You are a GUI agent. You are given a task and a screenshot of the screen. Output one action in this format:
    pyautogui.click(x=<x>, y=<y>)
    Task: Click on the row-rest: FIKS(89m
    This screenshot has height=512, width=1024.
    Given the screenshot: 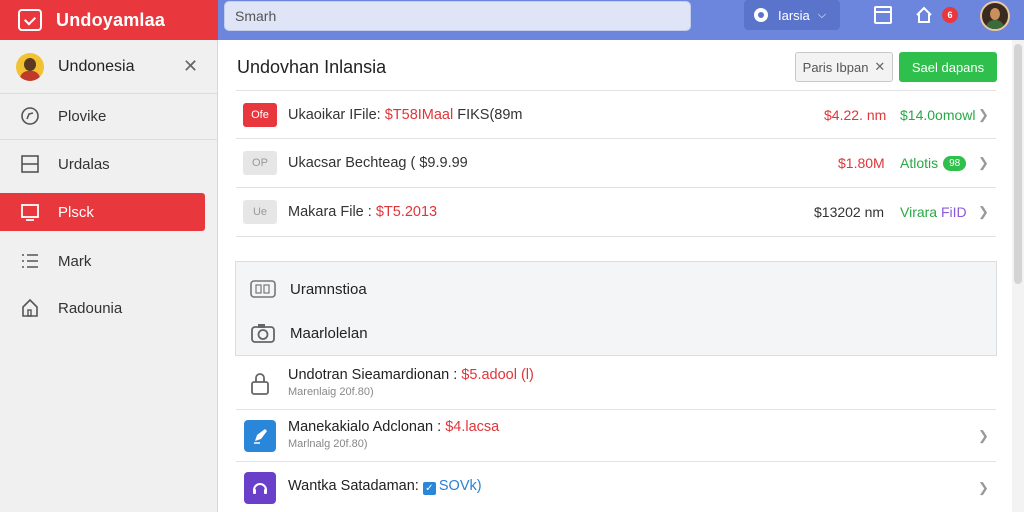 What is the action you would take?
    pyautogui.click(x=488, y=114)
    